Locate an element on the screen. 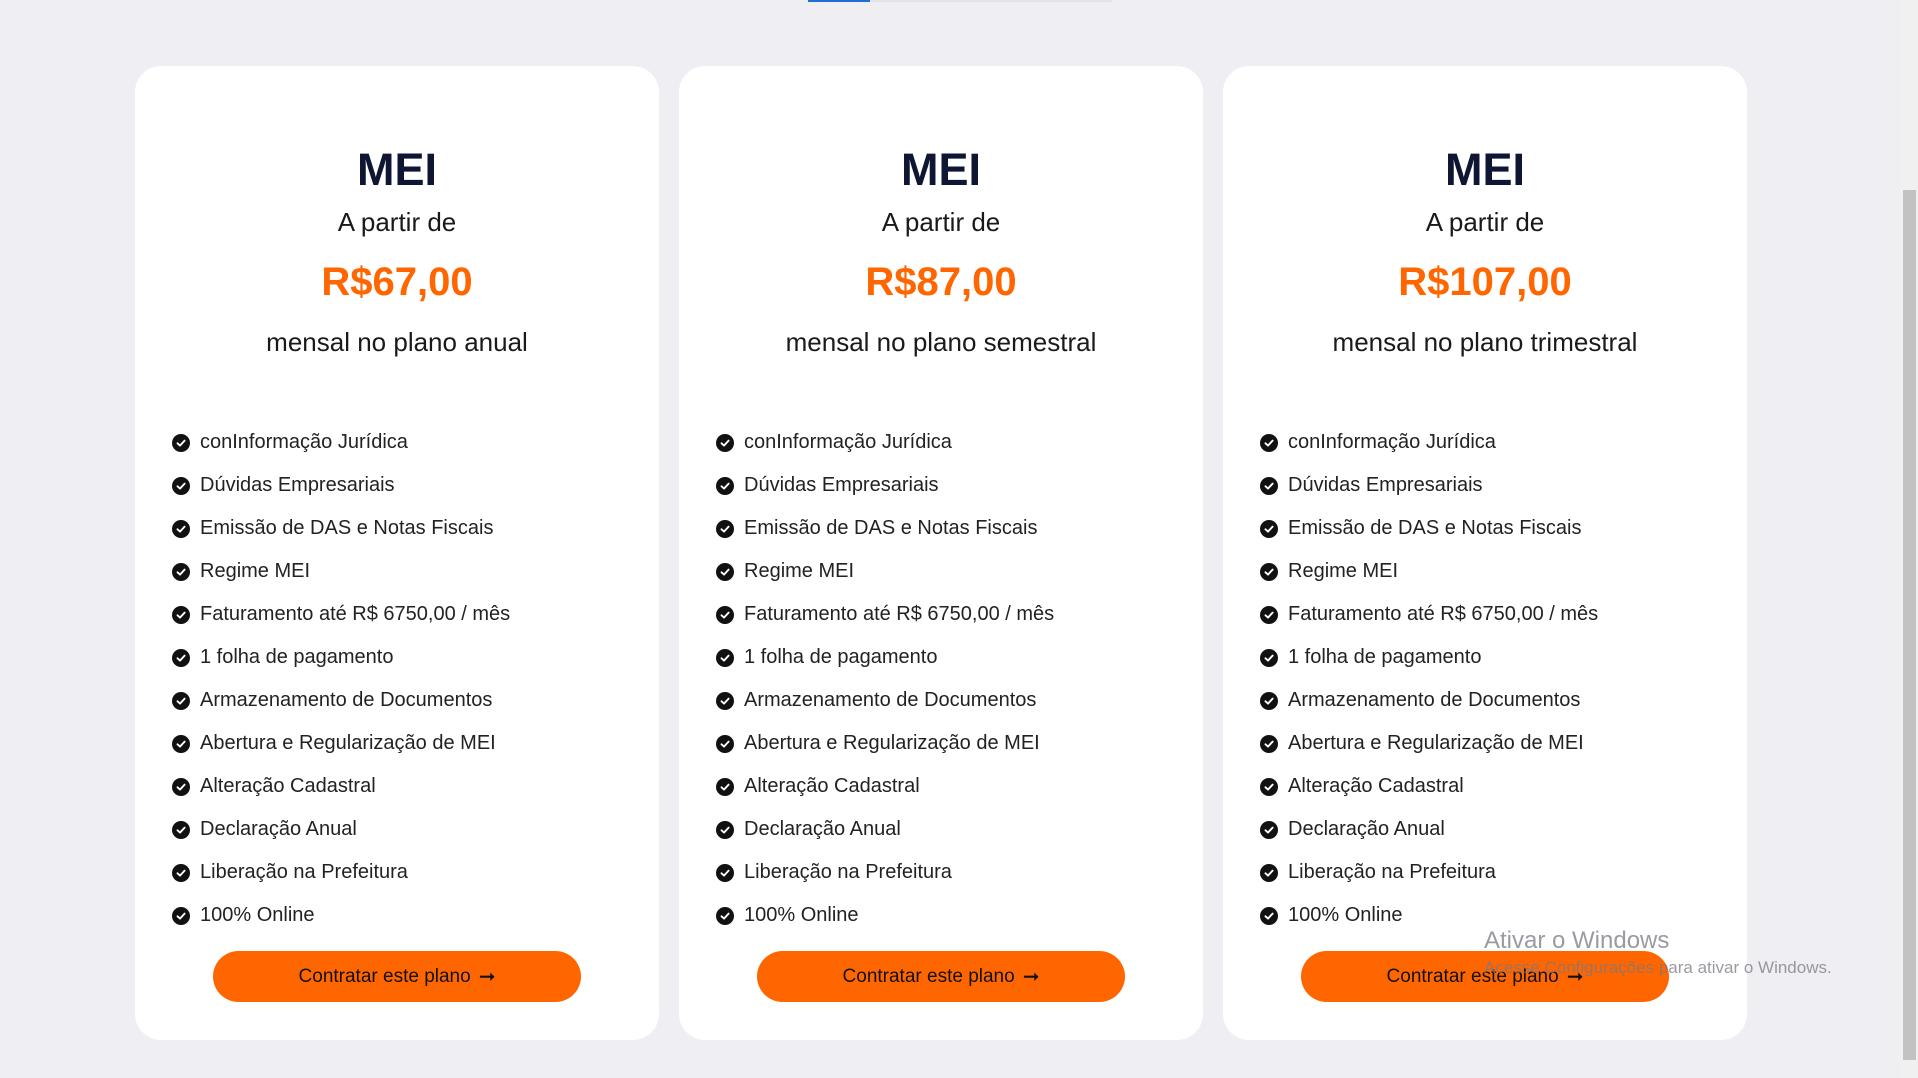 The height and width of the screenshot is (1078, 1918). arrow-right-icon: ➞ is located at coordinates (1575, 977).